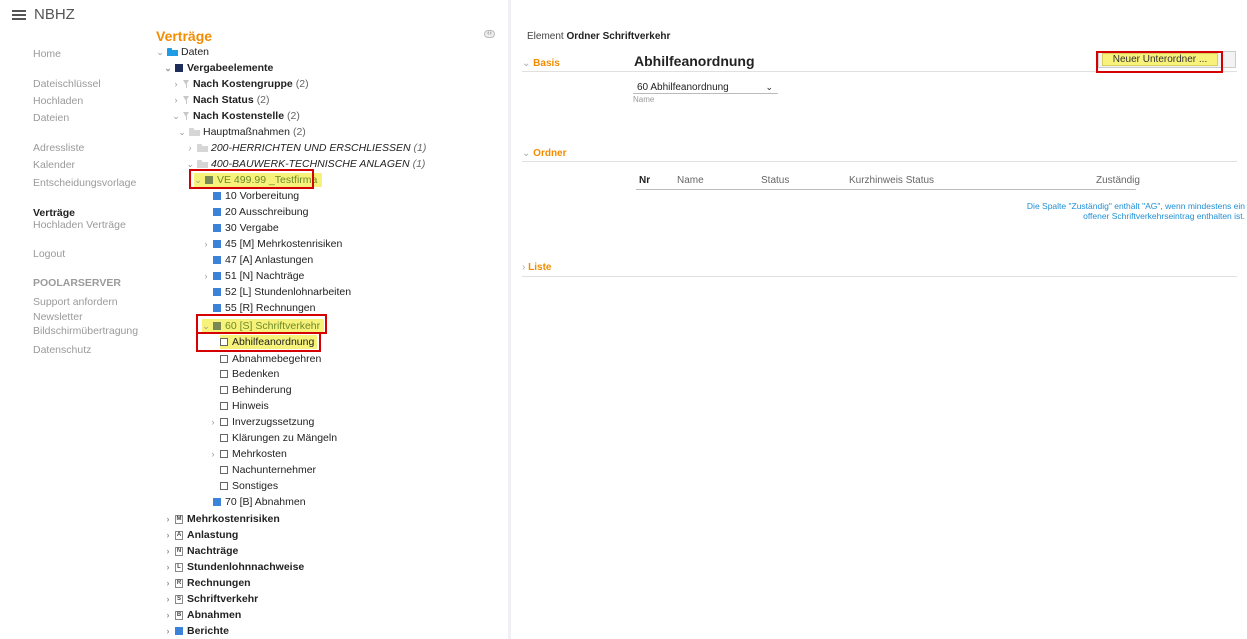 This screenshot has width=1247, height=639. I want to click on column-header-nr: Nr, so click(644, 180).